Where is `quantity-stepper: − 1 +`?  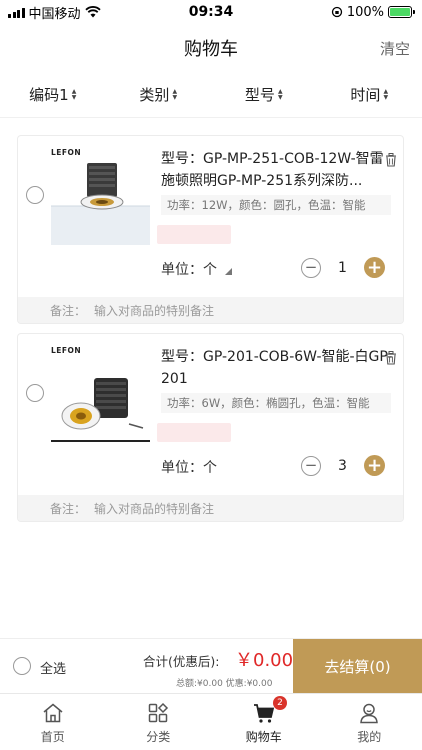 quantity-stepper: − 1 + is located at coordinates (343, 267).